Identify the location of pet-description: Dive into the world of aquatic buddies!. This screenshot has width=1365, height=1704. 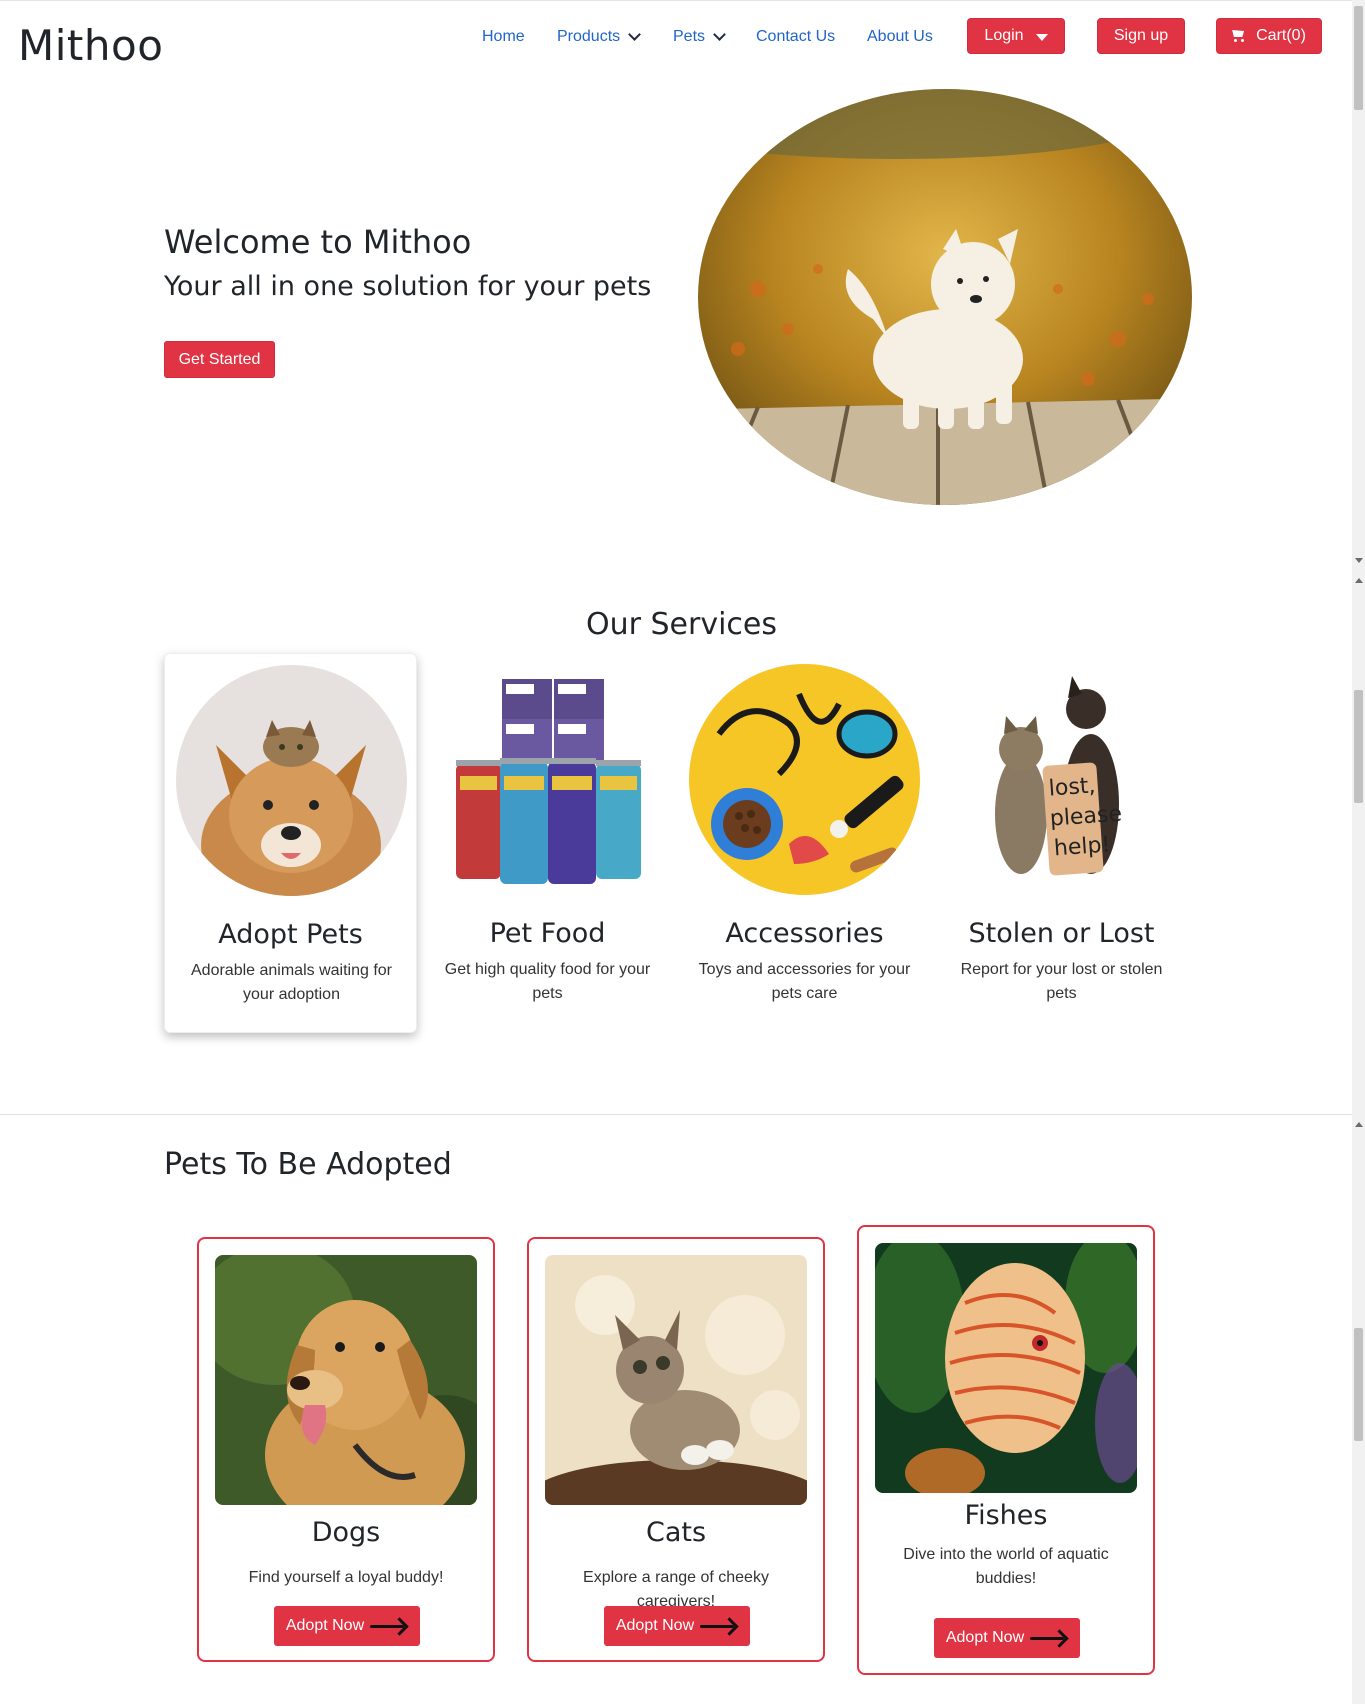
(1006, 1566).